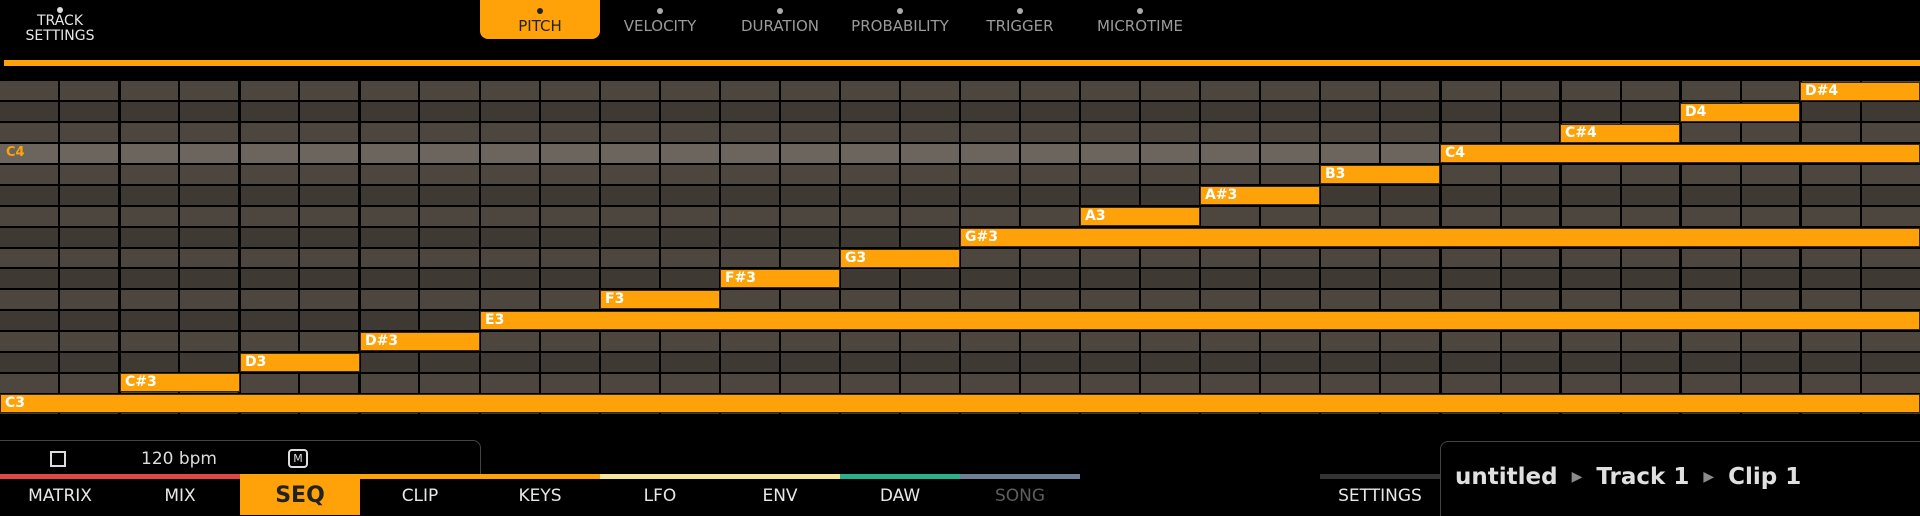 The width and height of the screenshot is (1920, 516). I want to click on note-block: B3, so click(1380, 175).